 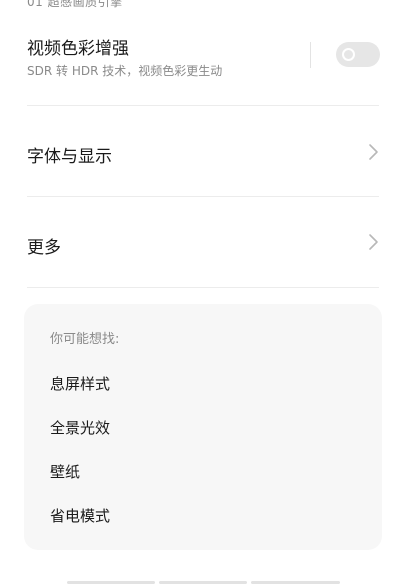 What do you see at coordinates (80, 383) in the screenshot?
I see `suggestion-item-aod-style: 息屏样式` at bounding box center [80, 383].